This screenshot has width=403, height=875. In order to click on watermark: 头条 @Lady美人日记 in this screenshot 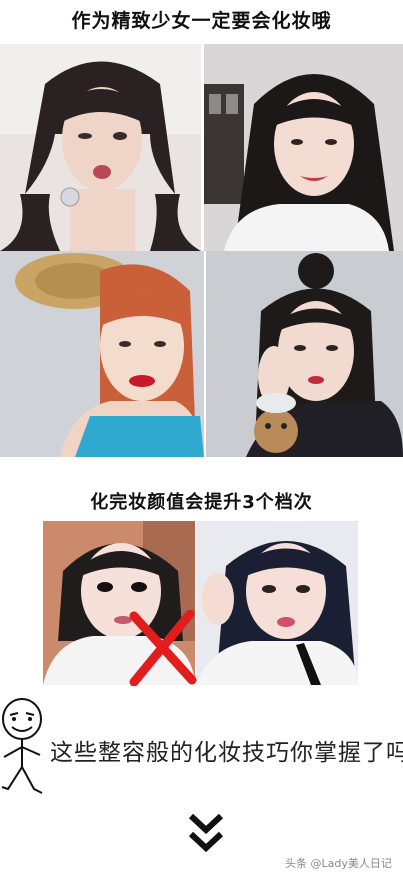, I will do `click(338, 863)`.